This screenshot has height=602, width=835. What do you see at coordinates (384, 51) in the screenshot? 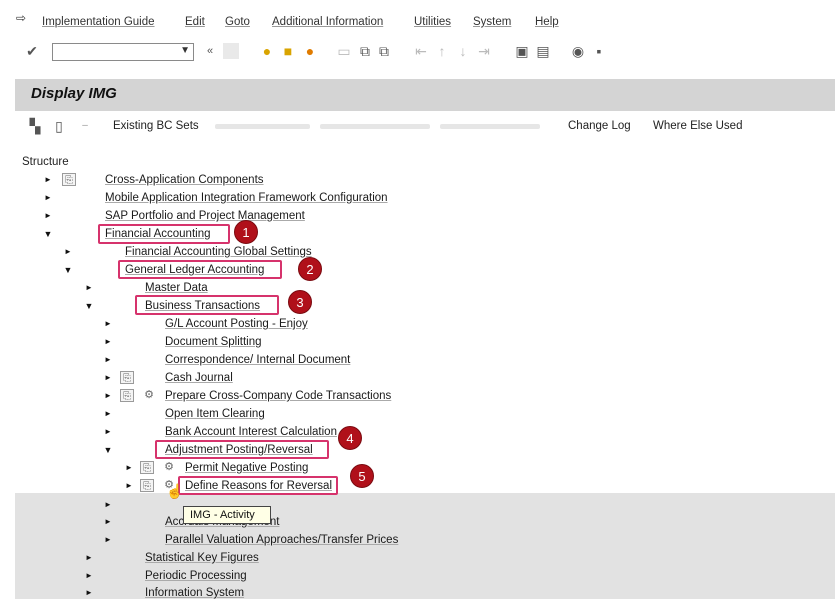
I see `find-next-icon: ⧉` at bounding box center [384, 51].